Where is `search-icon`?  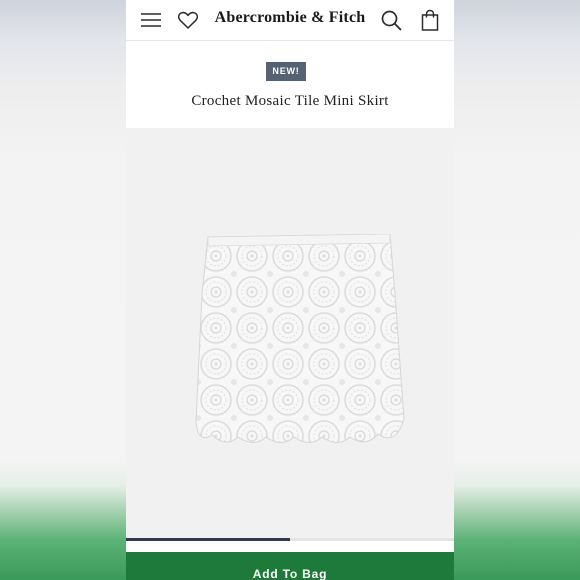
search-icon is located at coordinates (391, 20).